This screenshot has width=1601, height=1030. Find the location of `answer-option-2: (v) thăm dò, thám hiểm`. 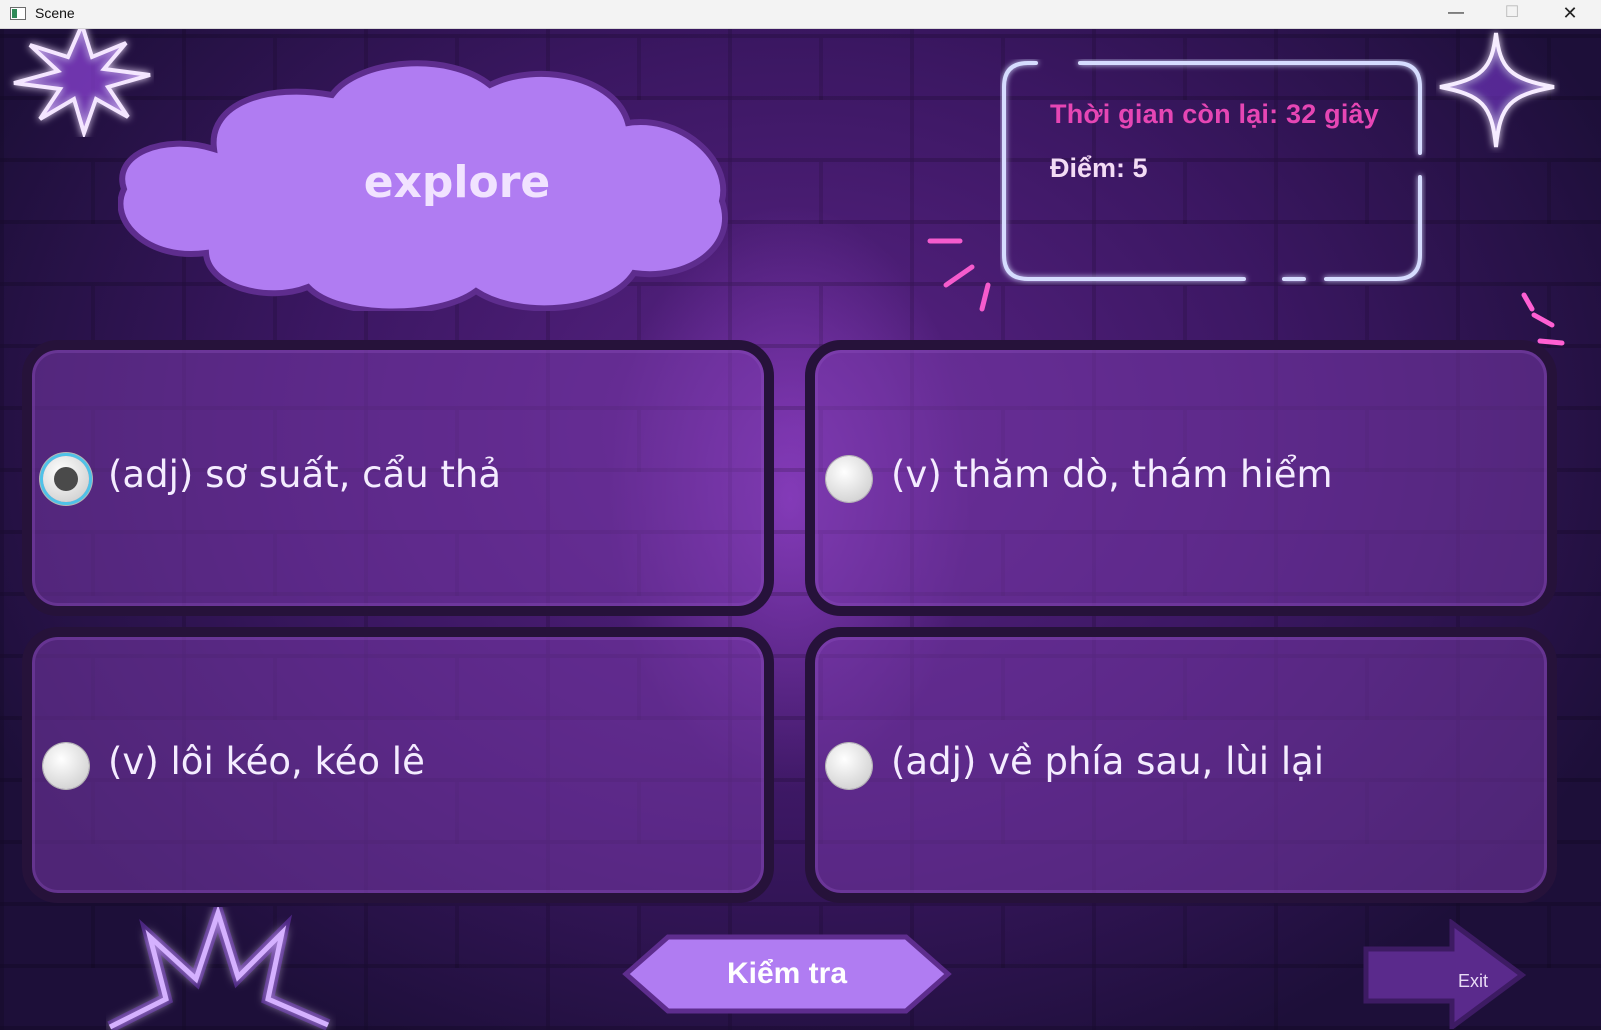

answer-option-2: (v) thăm dò, thám hiểm is located at coordinates (1181, 478).